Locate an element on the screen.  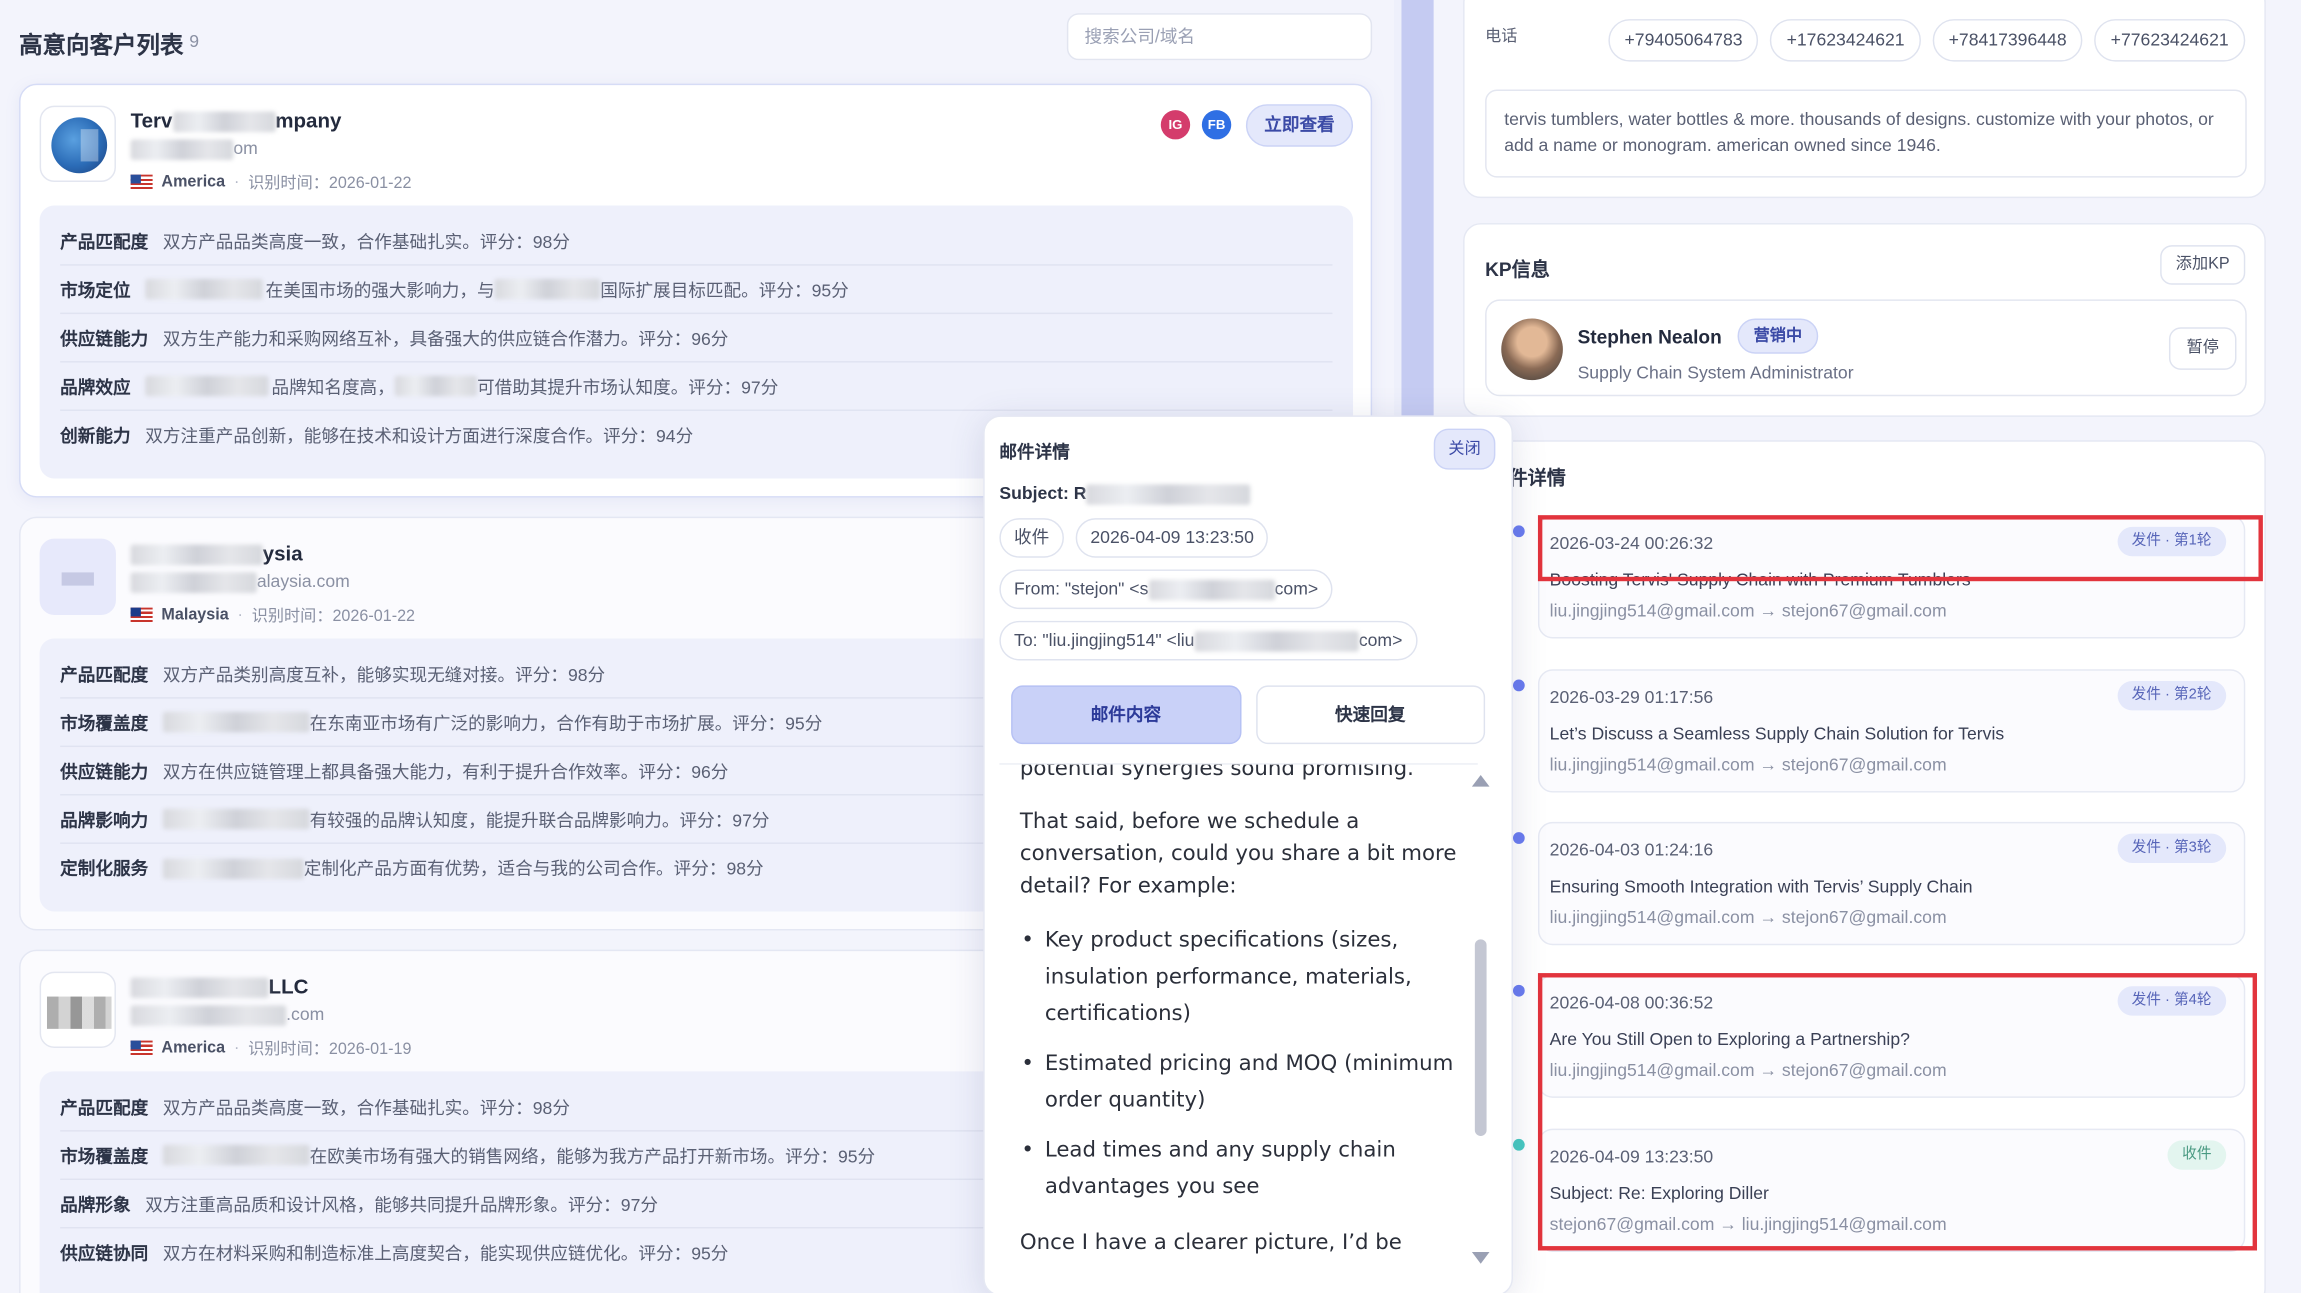
tab-quick-reply: 快速回复 is located at coordinates (1370, 715).